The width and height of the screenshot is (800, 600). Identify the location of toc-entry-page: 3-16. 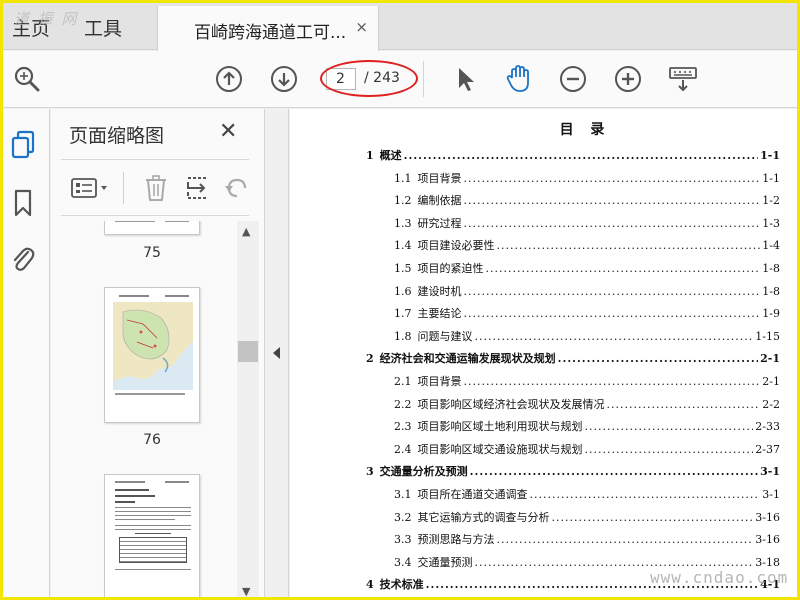
(767, 540).